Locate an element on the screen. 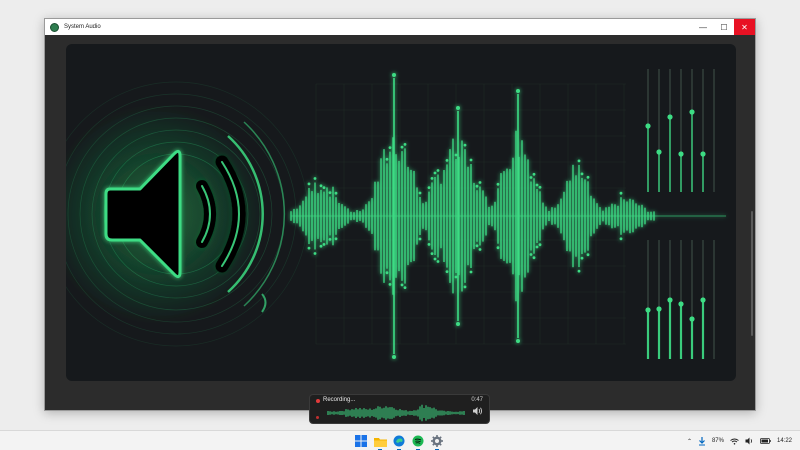  spotify-icon is located at coordinates (418, 442).